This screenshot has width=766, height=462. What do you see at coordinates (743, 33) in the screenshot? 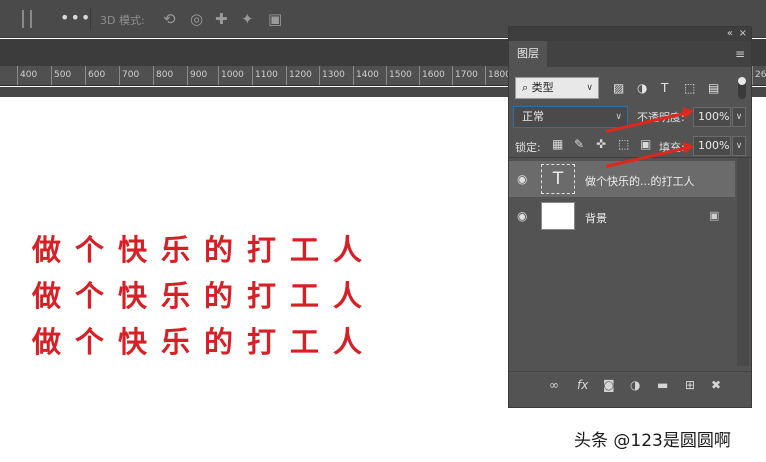
I see `close-icon: ×` at bounding box center [743, 33].